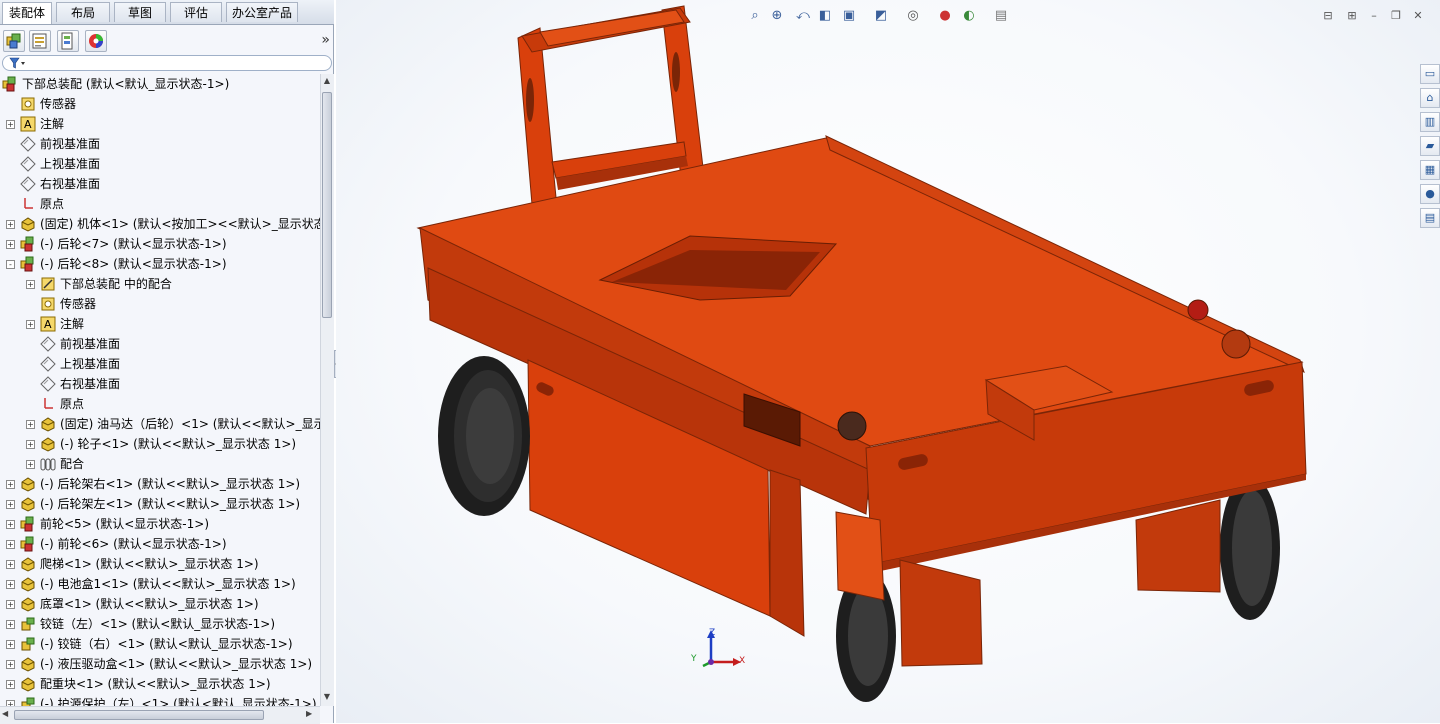 Image resolution: width=1440 pixels, height=724 pixels. Describe the element at coordinates (5, 713) in the screenshot. I see `scroll-left-arrow-icon: ◀` at that location.